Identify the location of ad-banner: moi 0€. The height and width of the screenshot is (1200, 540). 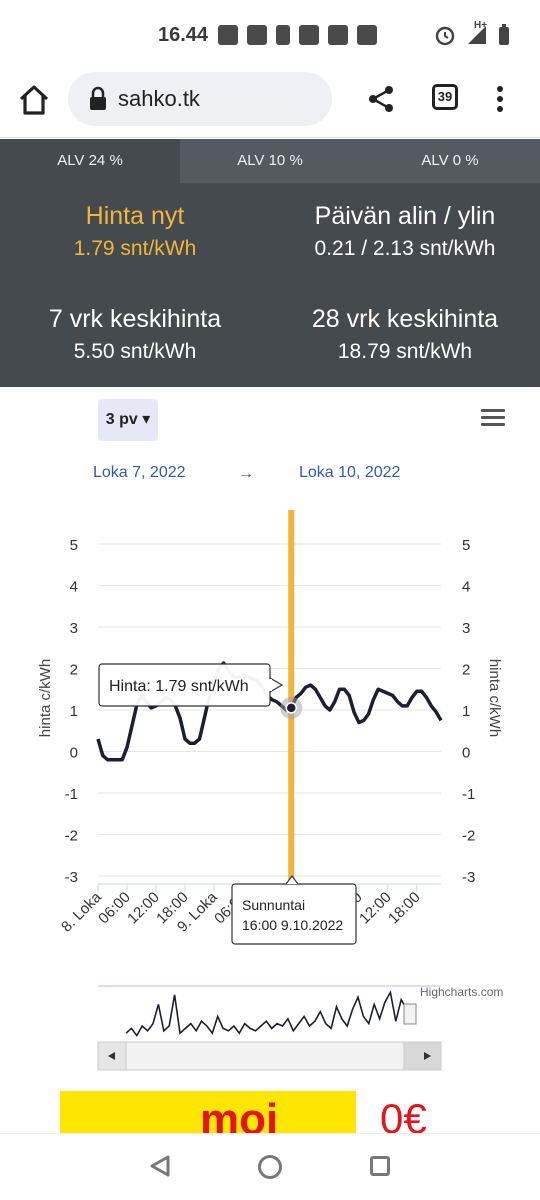
(270, 1113).